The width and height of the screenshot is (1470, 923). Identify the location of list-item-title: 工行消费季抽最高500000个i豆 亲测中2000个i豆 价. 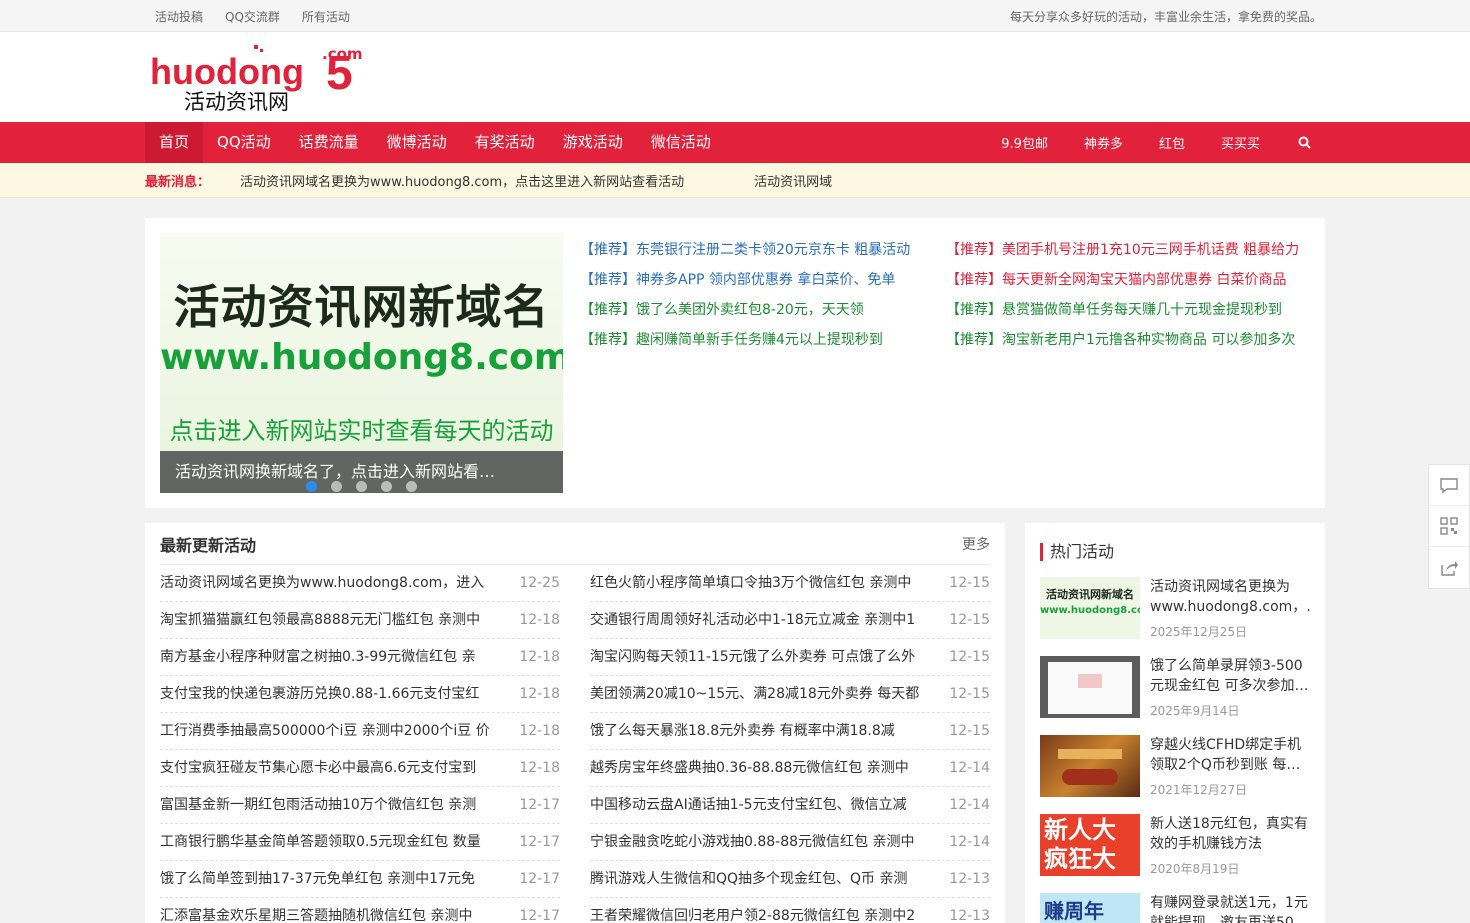
(325, 731).